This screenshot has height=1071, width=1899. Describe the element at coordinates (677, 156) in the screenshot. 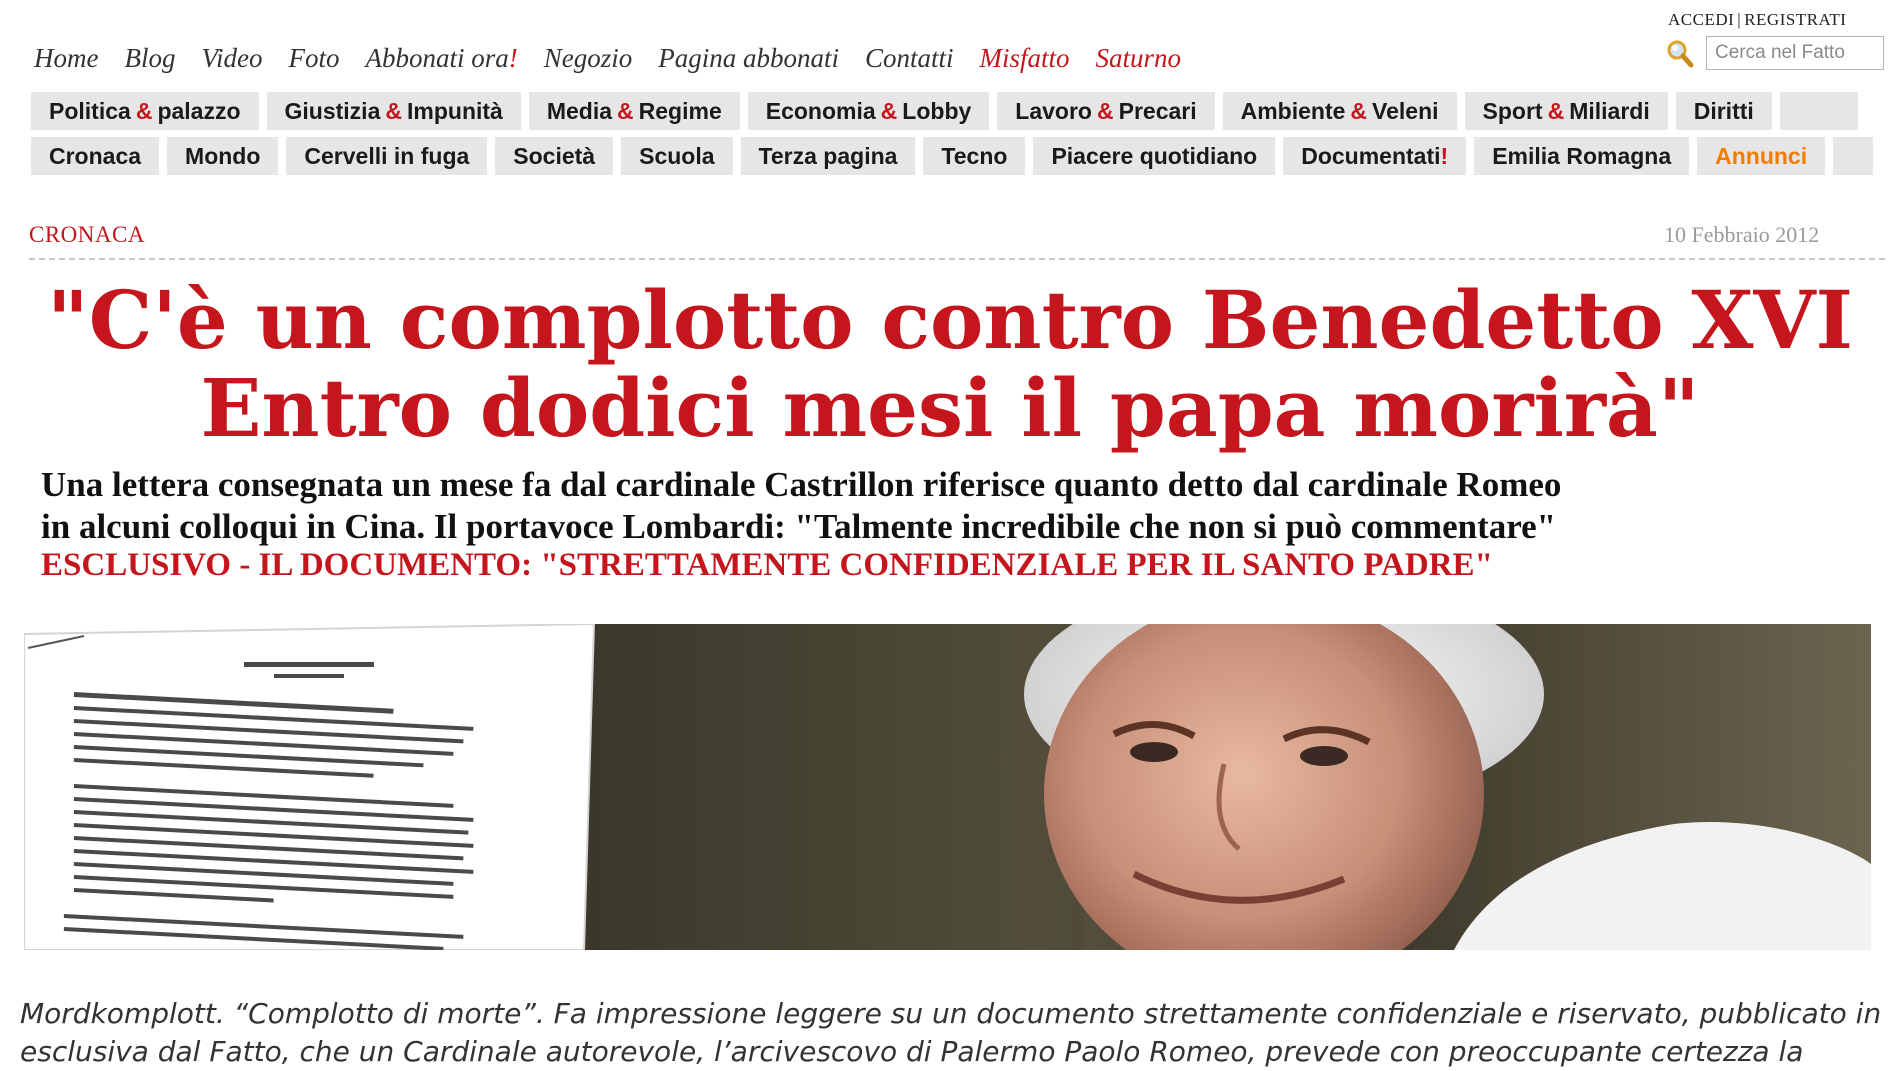

I see `tab-scuola: Scuola` at that location.